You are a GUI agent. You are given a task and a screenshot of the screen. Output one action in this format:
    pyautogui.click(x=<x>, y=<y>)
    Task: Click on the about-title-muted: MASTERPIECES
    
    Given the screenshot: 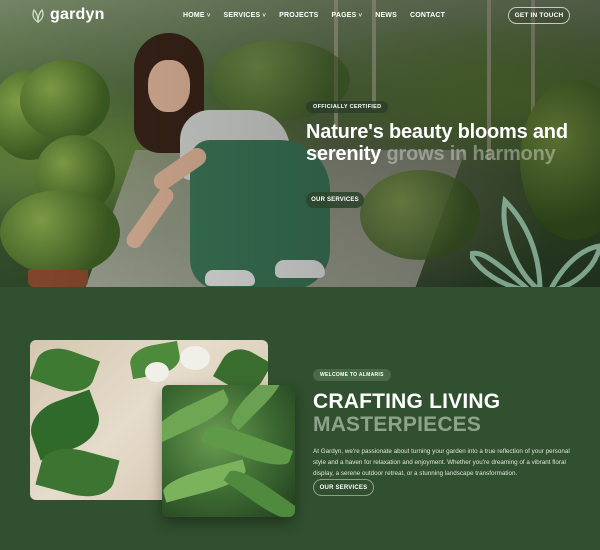 What is the action you would take?
    pyautogui.click(x=397, y=424)
    